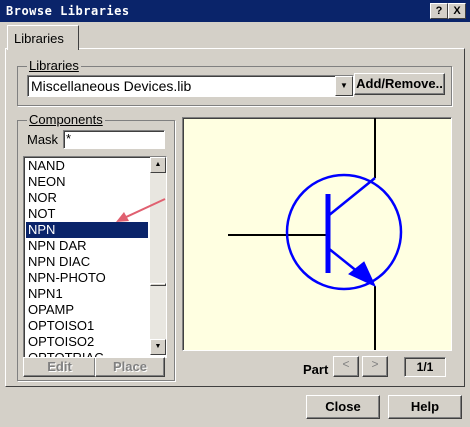 The image size is (470, 427). I want to click on tab-libraries-label: Libraries, so click(39, 38).